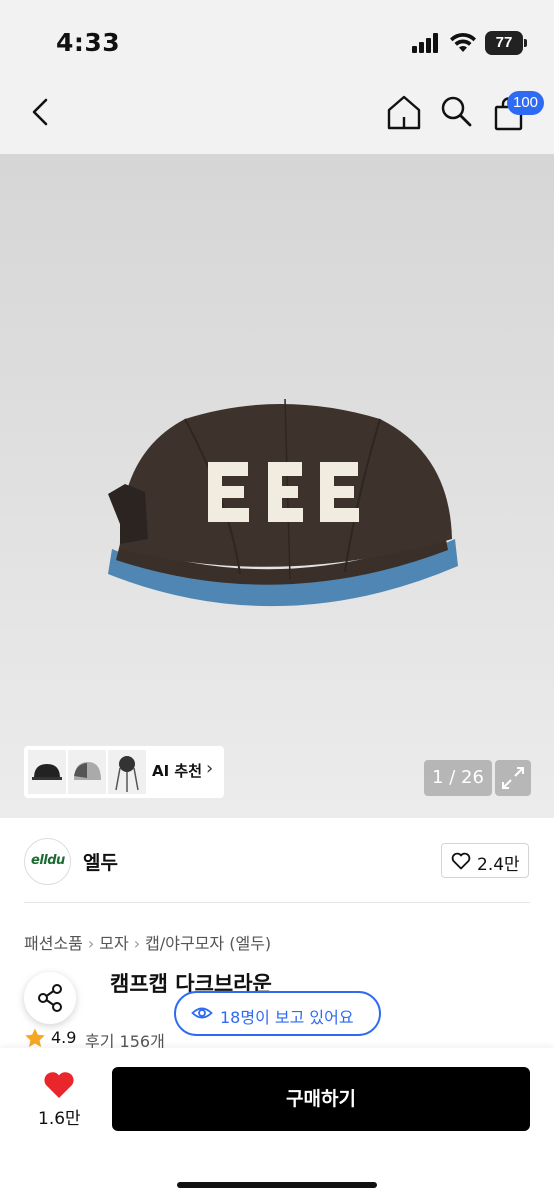  What do you see at coordinates (43, 112) in the screenshot?
I see `back-button` at bounding box center [43, 112].